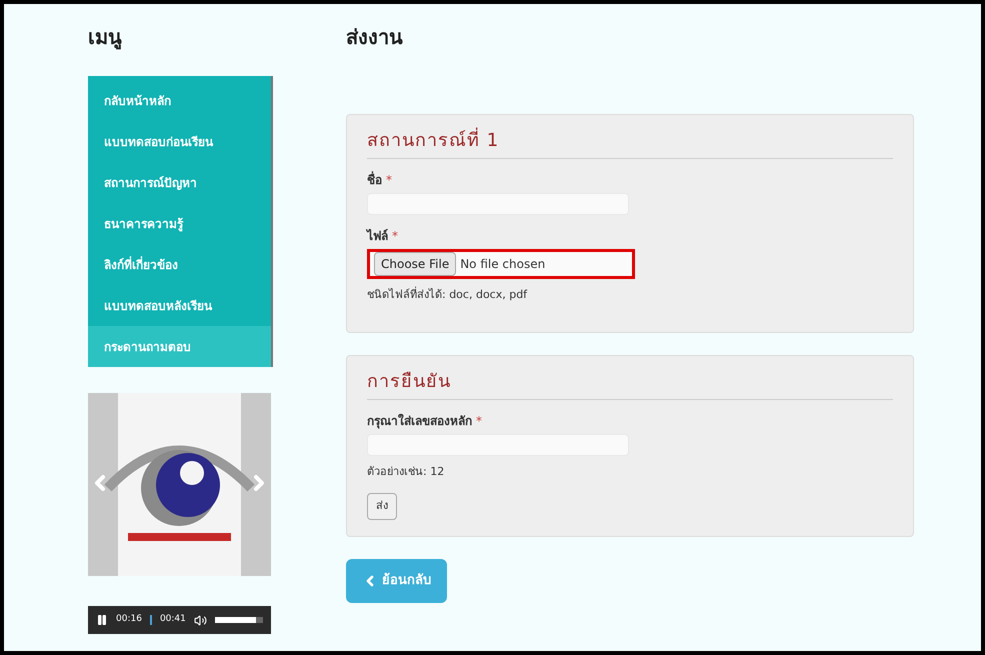  What do you see at coordinates (102, 620) in the screenshot?
I see `pause-icon` at bounding box center [102, 620].